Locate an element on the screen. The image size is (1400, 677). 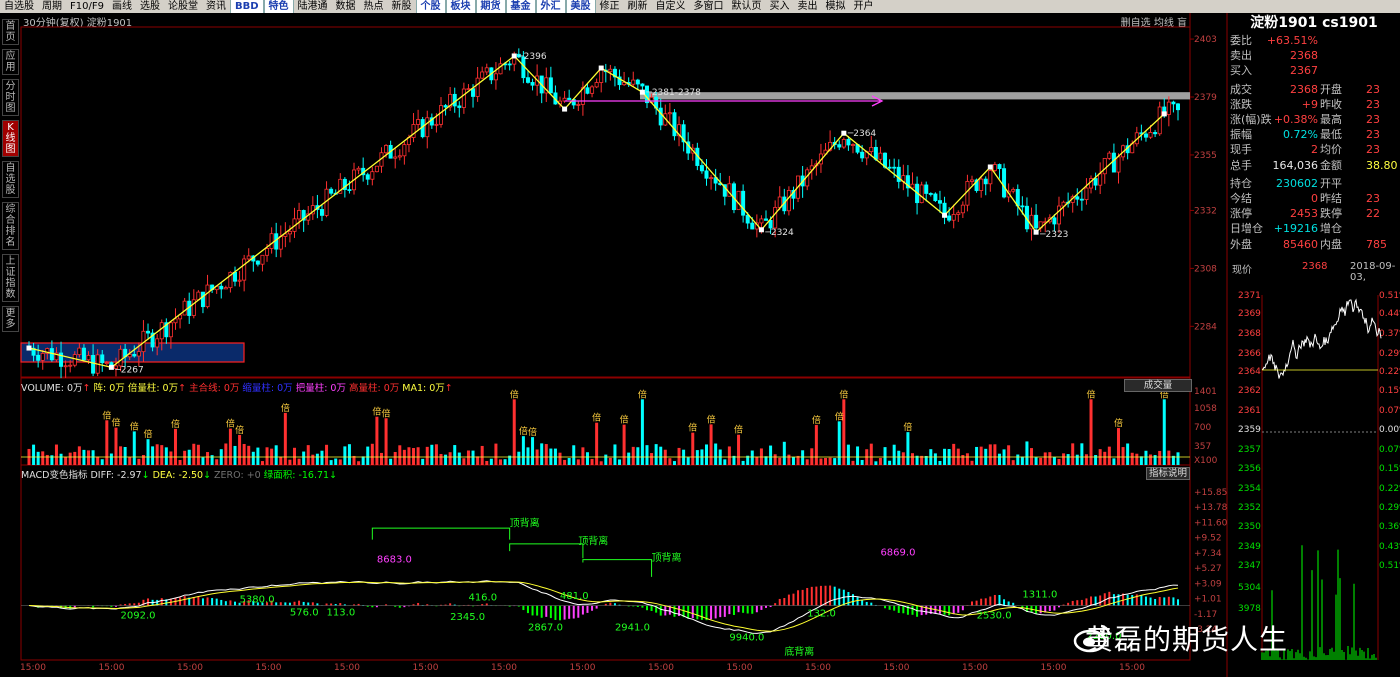
volume-selector-button: 成交量 is located at coordinates (1158, 385).